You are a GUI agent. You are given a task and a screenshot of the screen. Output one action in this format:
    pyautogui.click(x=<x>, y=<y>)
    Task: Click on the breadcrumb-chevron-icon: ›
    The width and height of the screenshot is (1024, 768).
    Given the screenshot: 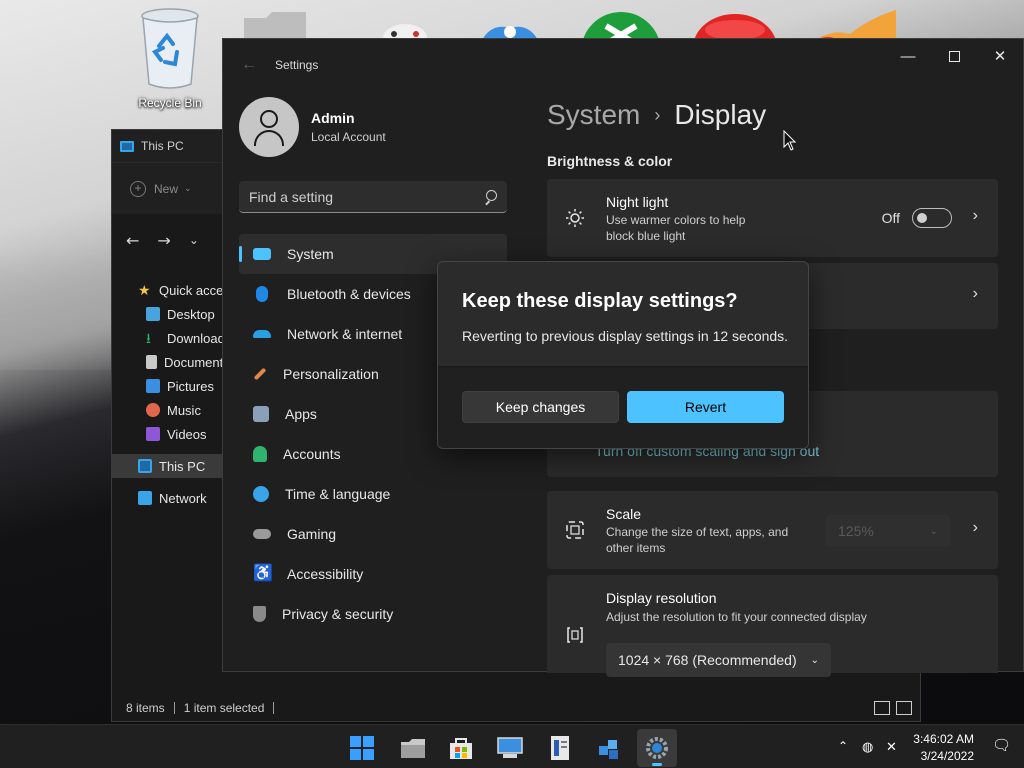 What is the action you would take?
    pyautogui.click(x=657, y=114)
    